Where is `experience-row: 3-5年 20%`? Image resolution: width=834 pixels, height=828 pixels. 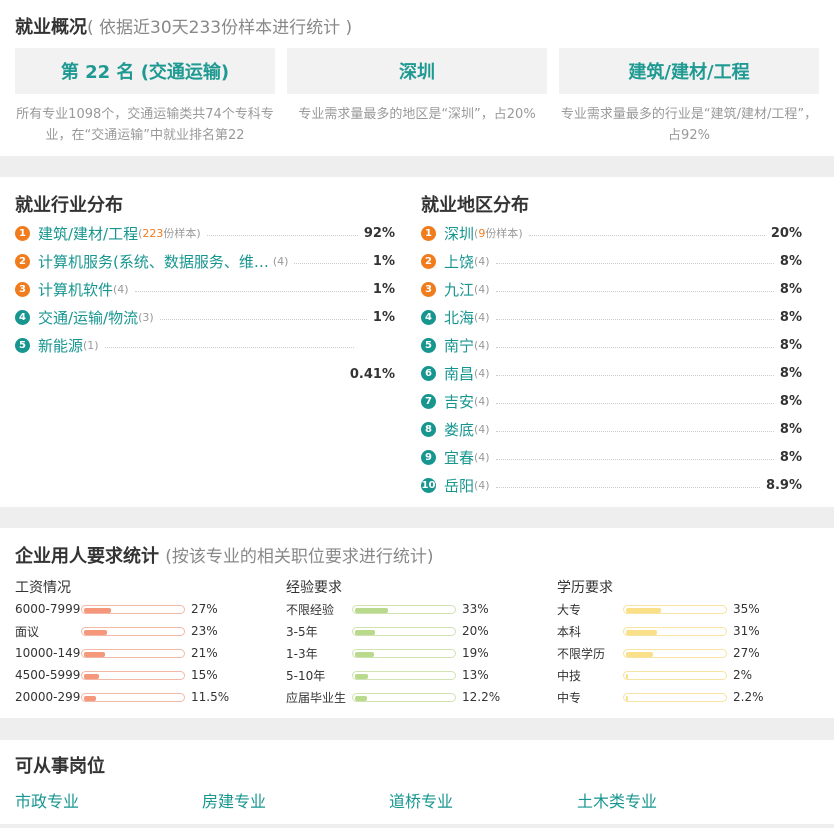
experience-row: 3-5年 20% is located at coordinates (387, 631).